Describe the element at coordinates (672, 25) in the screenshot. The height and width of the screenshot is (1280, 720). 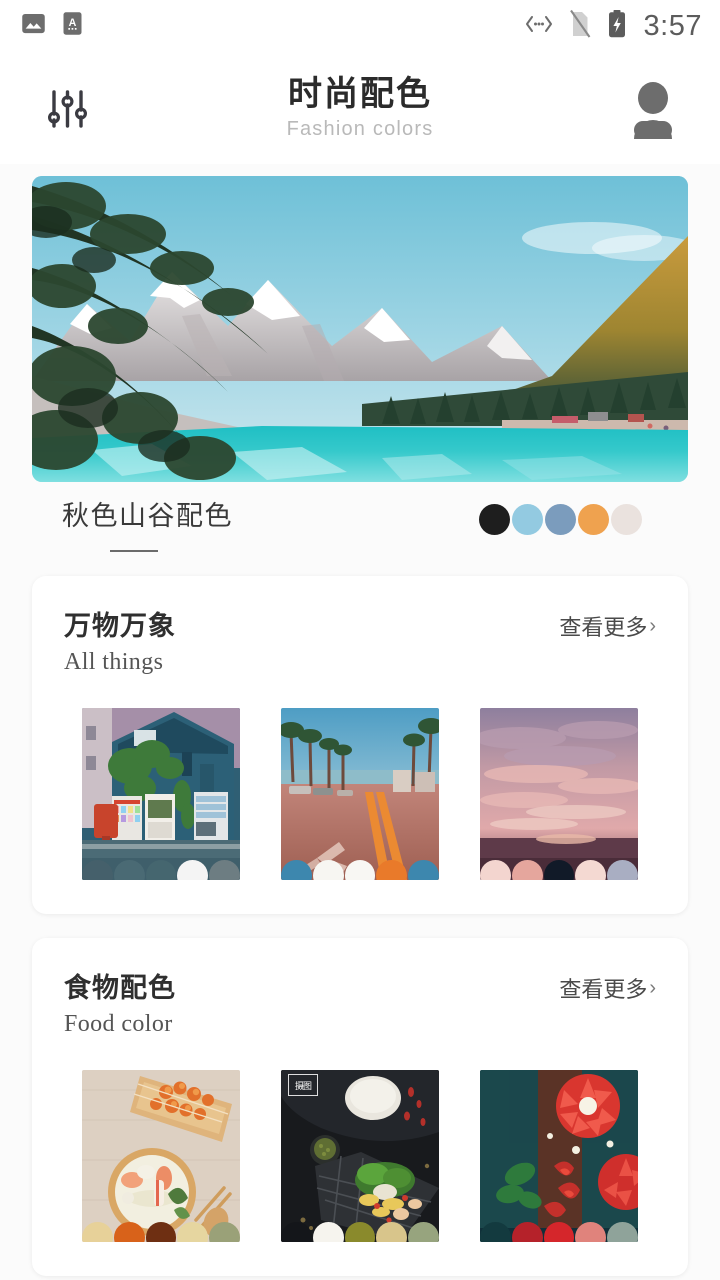
I see `status-bar-clock: 3:57` at that location.